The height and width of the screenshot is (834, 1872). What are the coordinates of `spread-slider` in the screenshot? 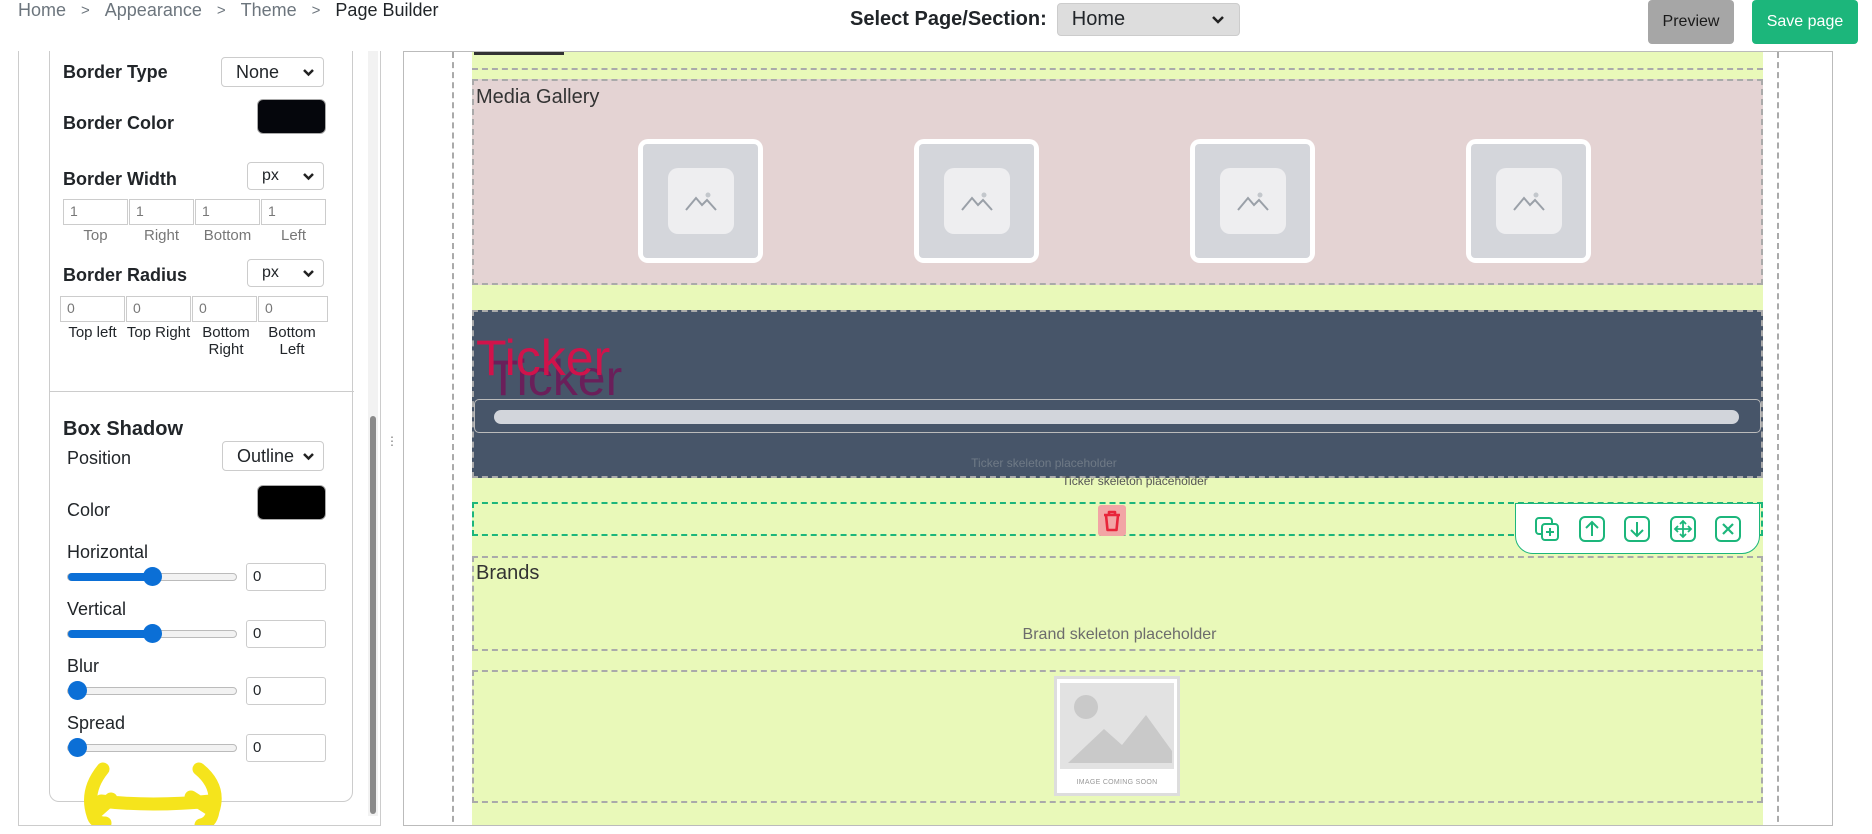 It's located at (152, 747).